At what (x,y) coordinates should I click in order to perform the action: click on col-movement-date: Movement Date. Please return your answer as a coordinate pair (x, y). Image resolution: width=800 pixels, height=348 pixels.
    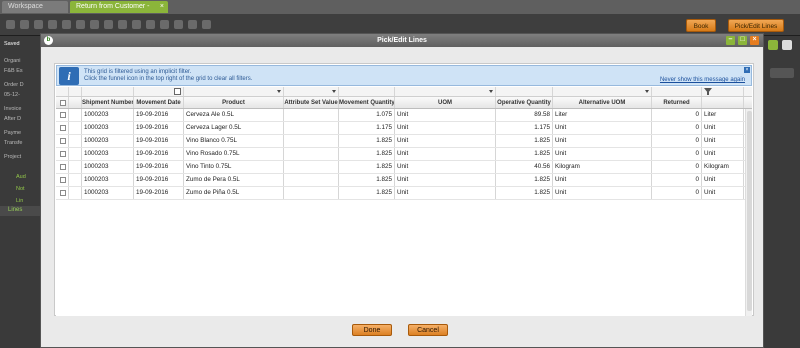
    Looking at the image, I should click on (159, 102).